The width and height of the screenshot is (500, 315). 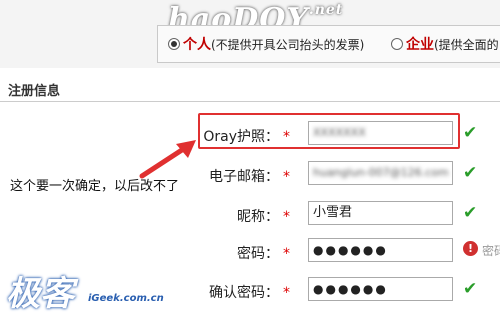 I want to click on igeek-logo: 极客, so click(x=40, y=294).